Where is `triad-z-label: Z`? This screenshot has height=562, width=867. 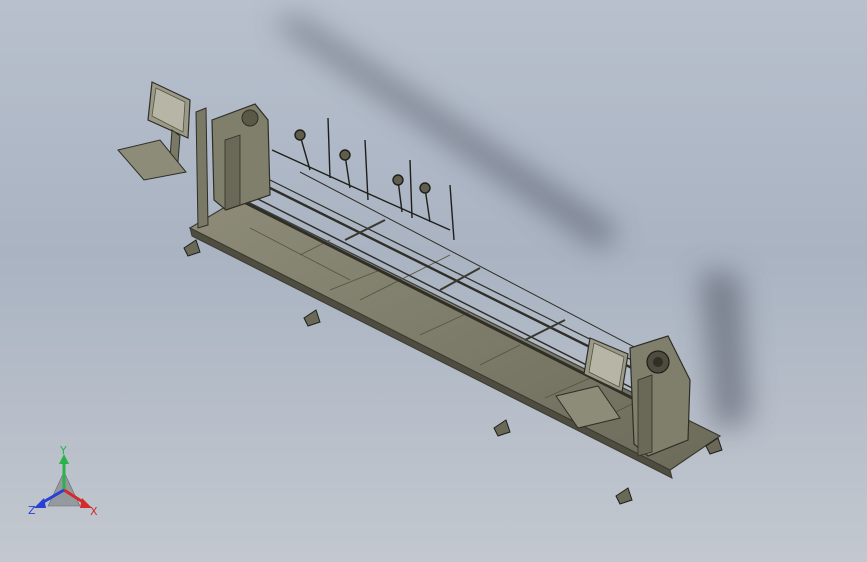 triad-z-label: Z is located at coordinates (32, 510).